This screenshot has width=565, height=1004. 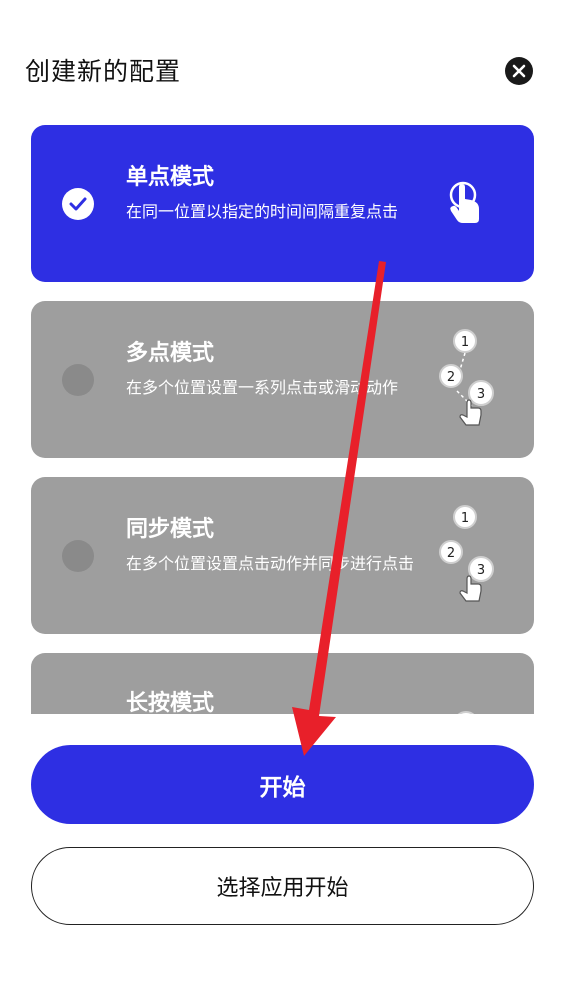 What do you see at coordinates (170, 177) in the screenshot?
I see `mode-name: 单点模式` at bounding box center [170, 177].